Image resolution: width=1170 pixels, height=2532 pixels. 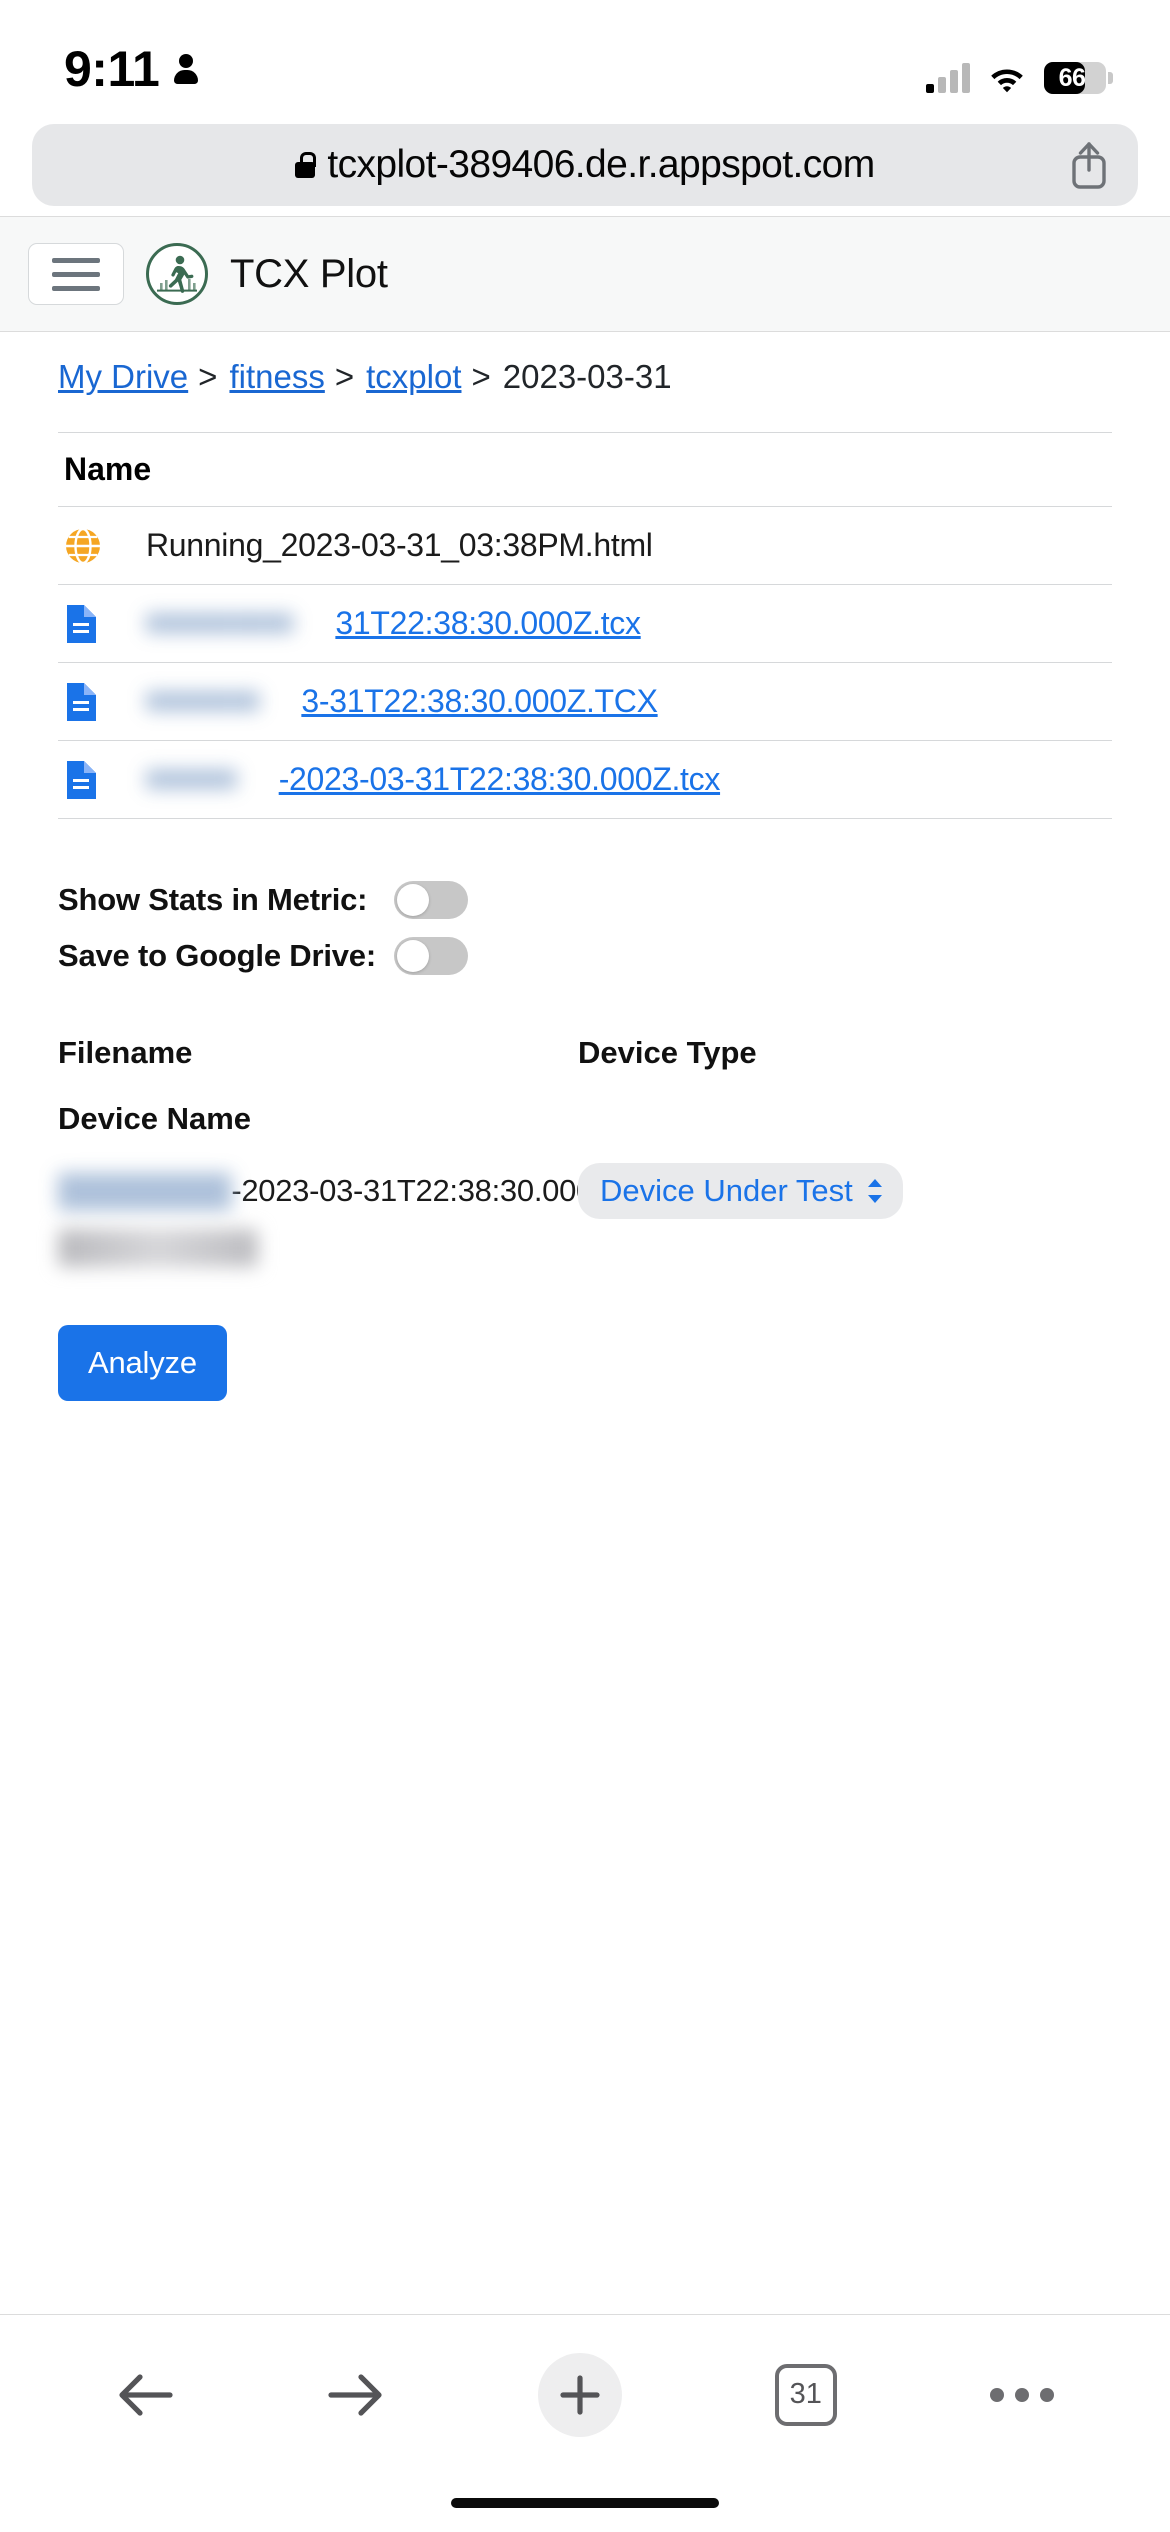 I want to click on column-header-filename: Filename, so click(x=125, y=1052).